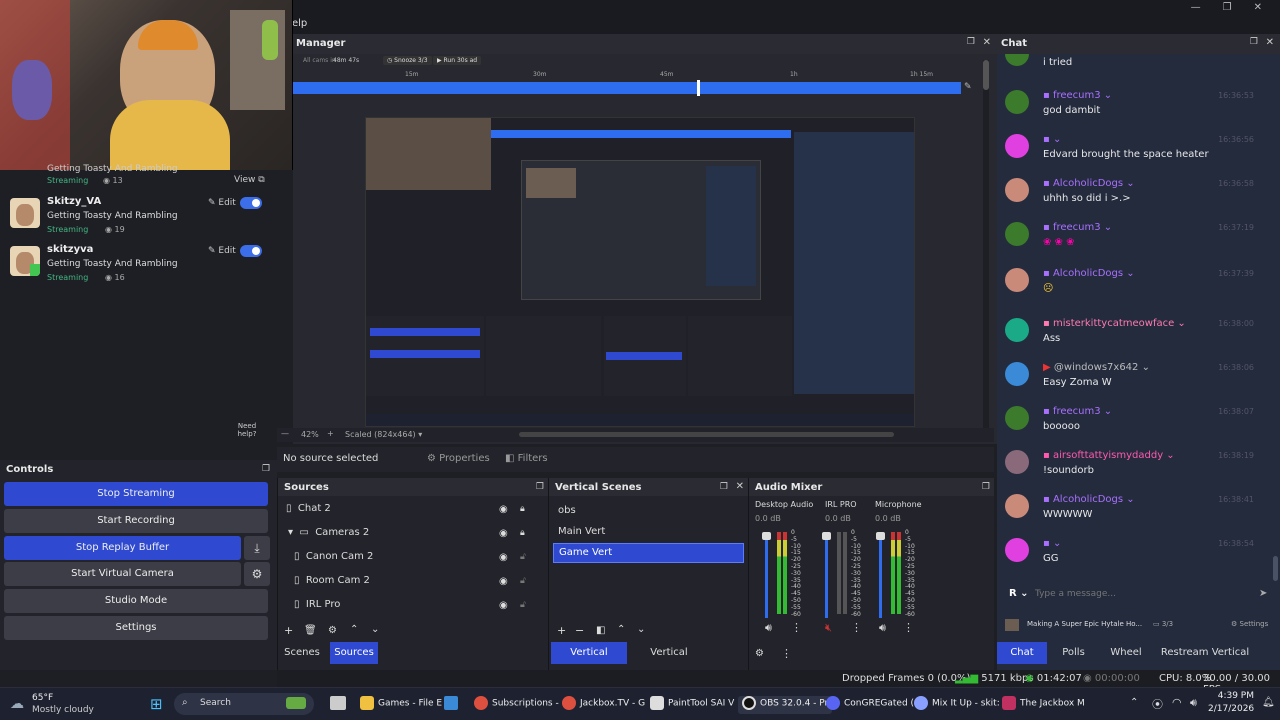 This screenshot has height=720, width=1280. What do you see at coordinates (354, 653) in the screenshot?
I see `tab-sources: Sources` at bounding box center [354, 653].